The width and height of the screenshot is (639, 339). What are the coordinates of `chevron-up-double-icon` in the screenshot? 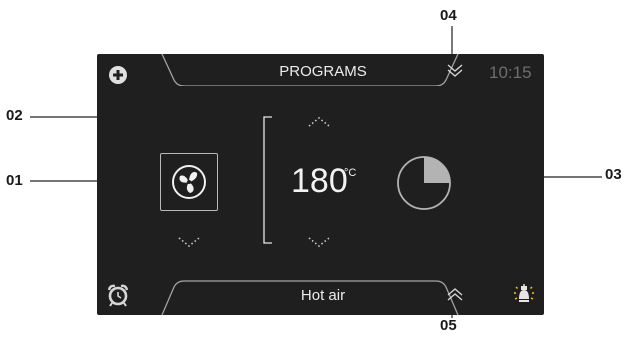 It's located at (455, 295).